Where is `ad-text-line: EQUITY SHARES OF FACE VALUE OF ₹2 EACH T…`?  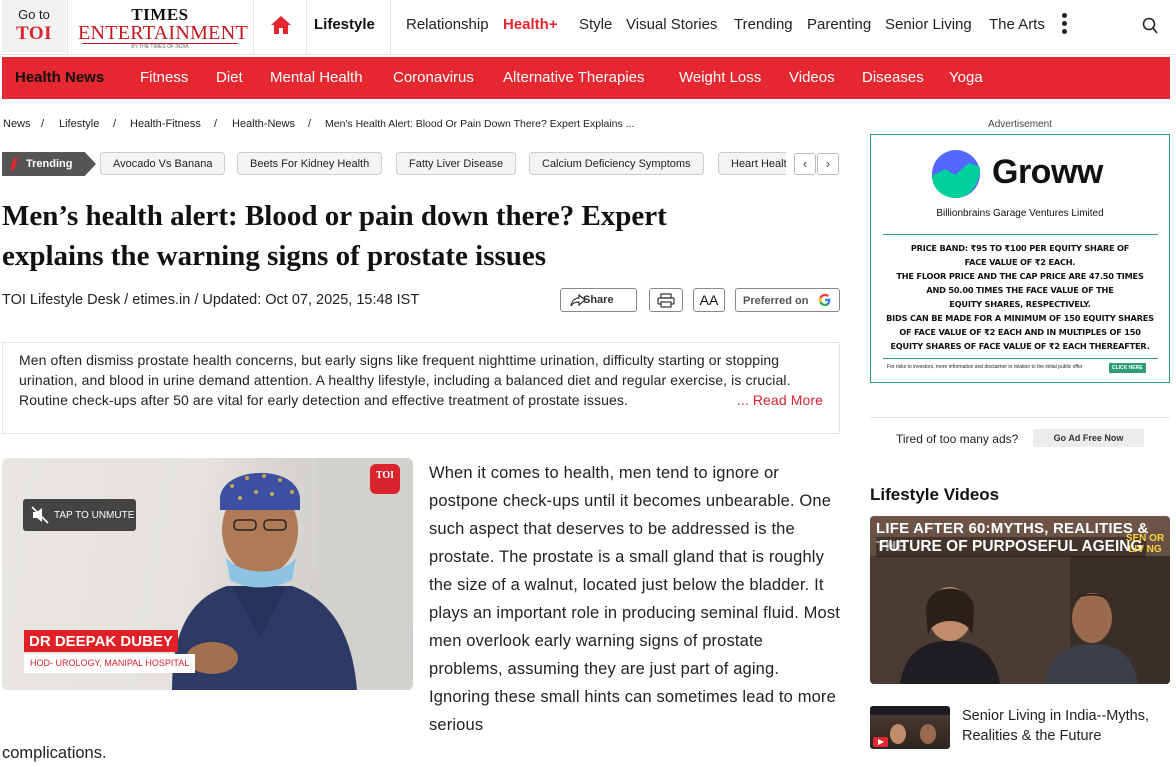
ad-text-line: EQUITY SHARES OF FACE VALUE OF ₹2 EACH T… is located at coordinates (1020, 346).